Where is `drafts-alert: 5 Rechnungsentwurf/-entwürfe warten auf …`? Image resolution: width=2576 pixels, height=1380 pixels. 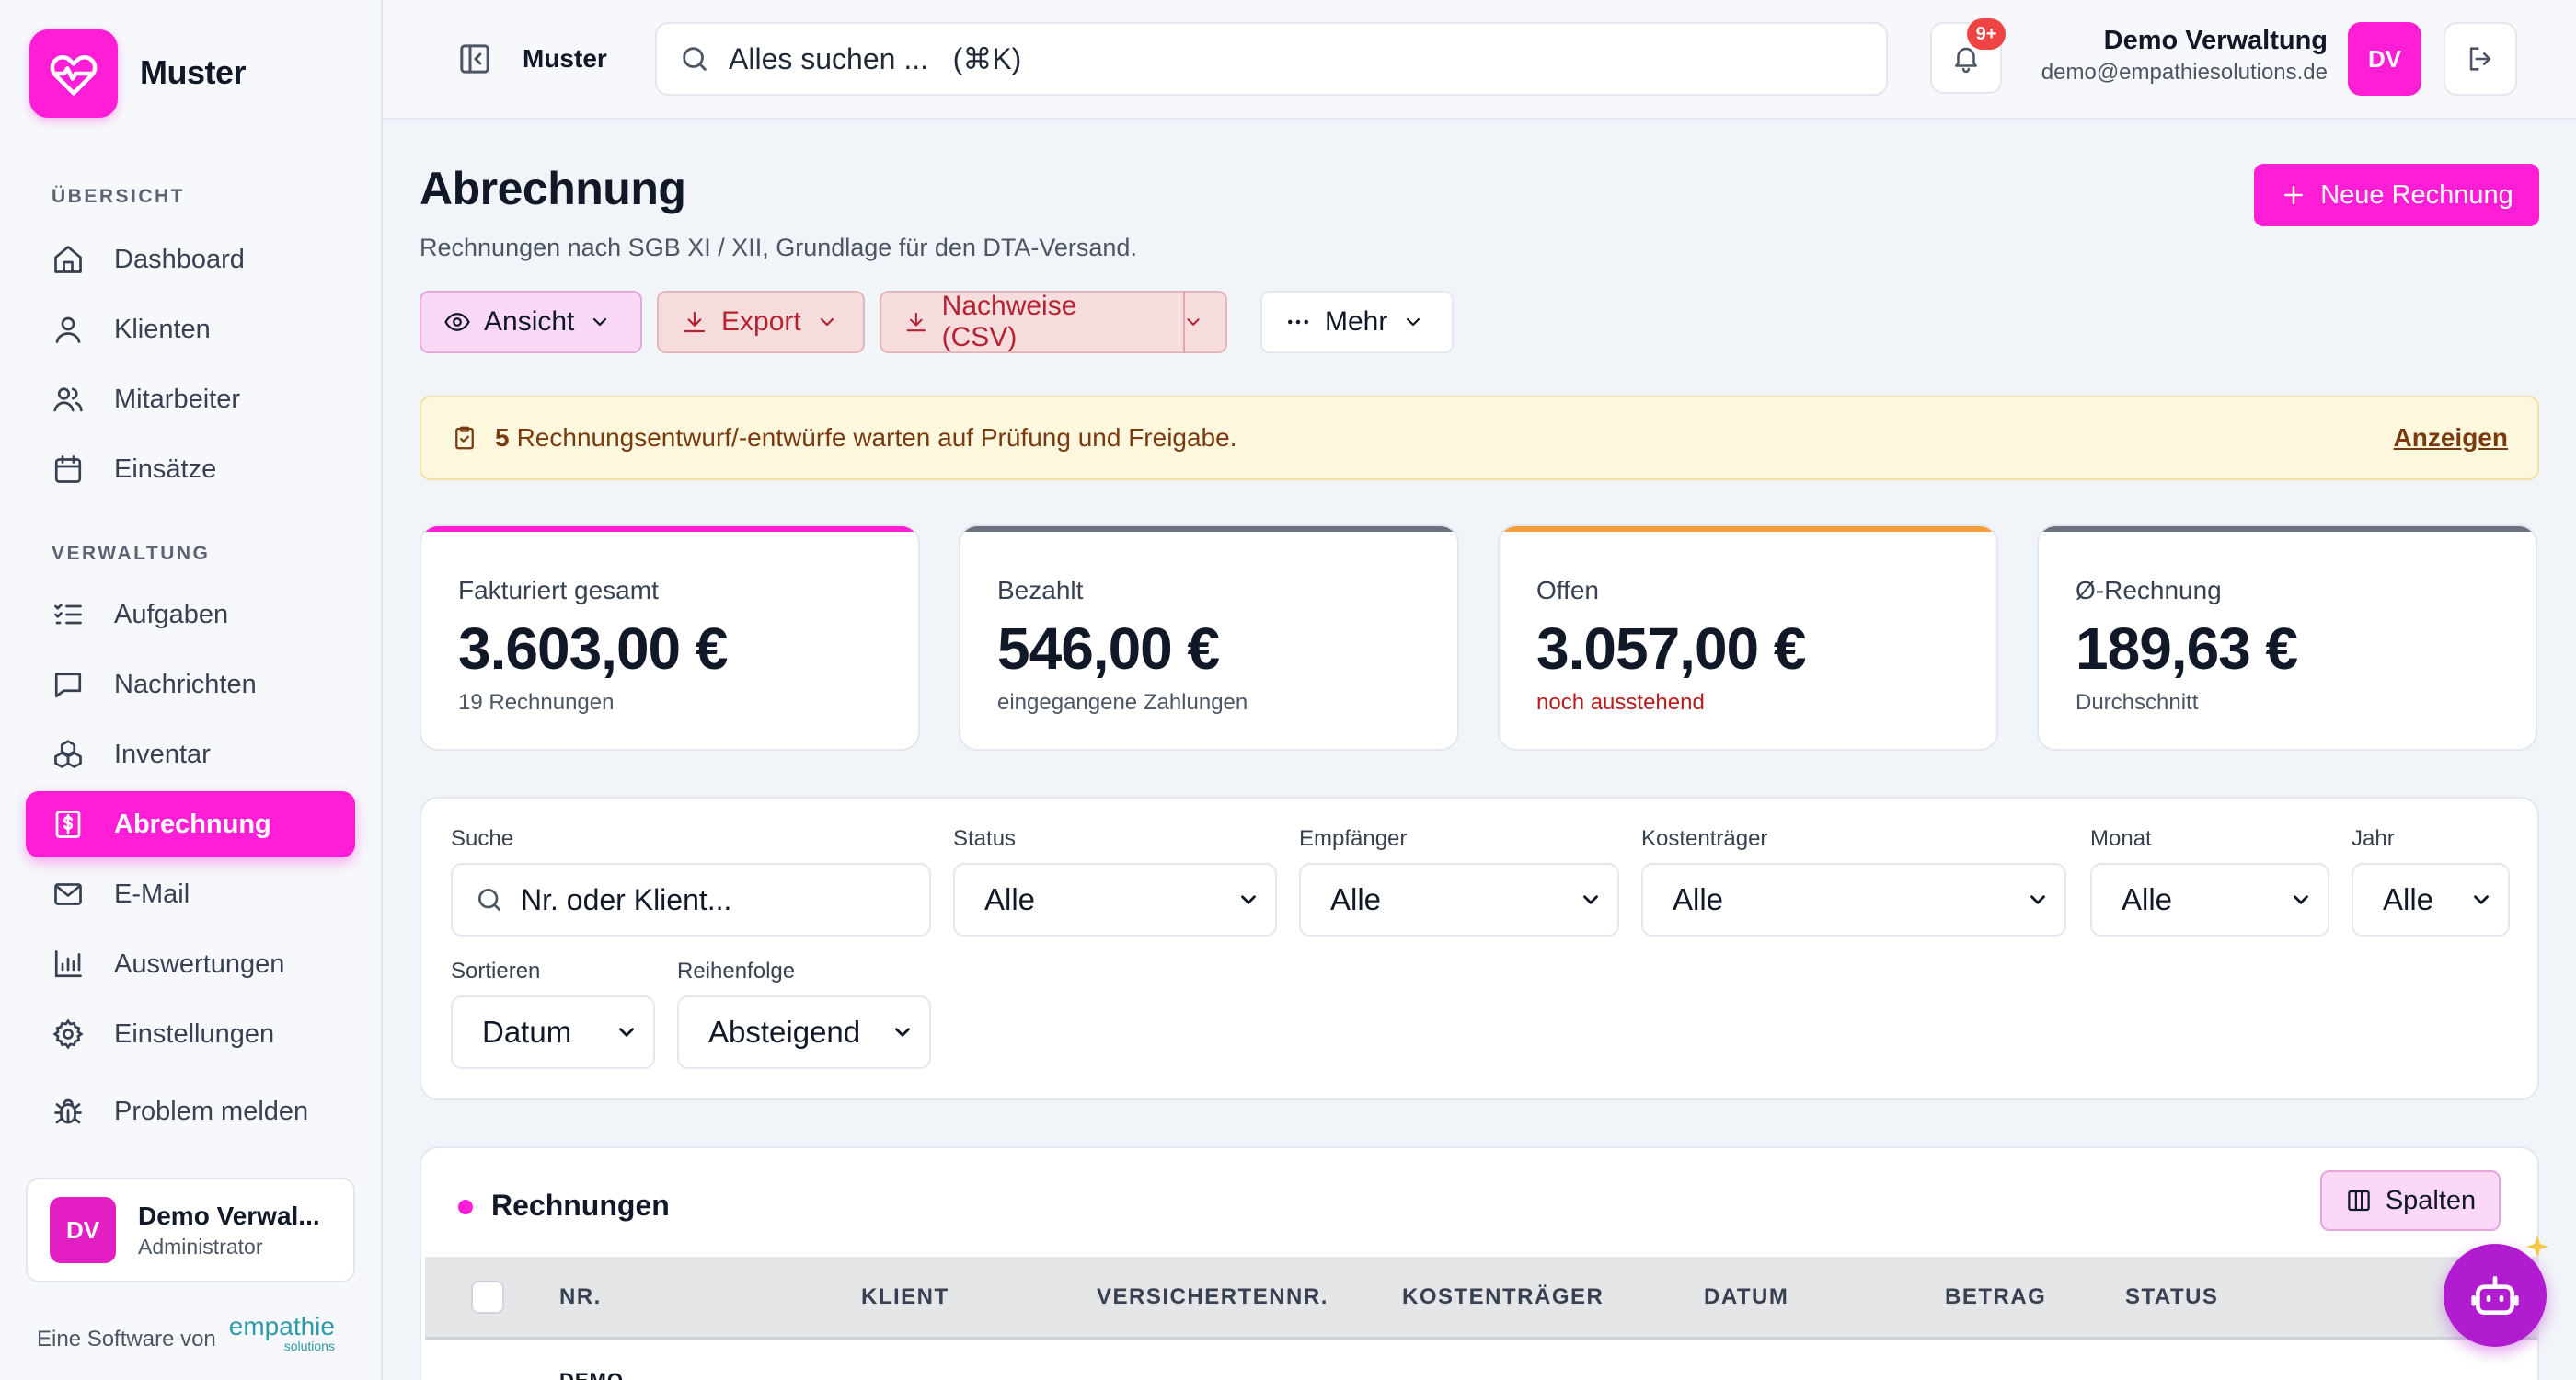 drafts-alert: 5 Rechnungsentwurf/-entwürfe warten auf … is located at coordinates (1479, 438).